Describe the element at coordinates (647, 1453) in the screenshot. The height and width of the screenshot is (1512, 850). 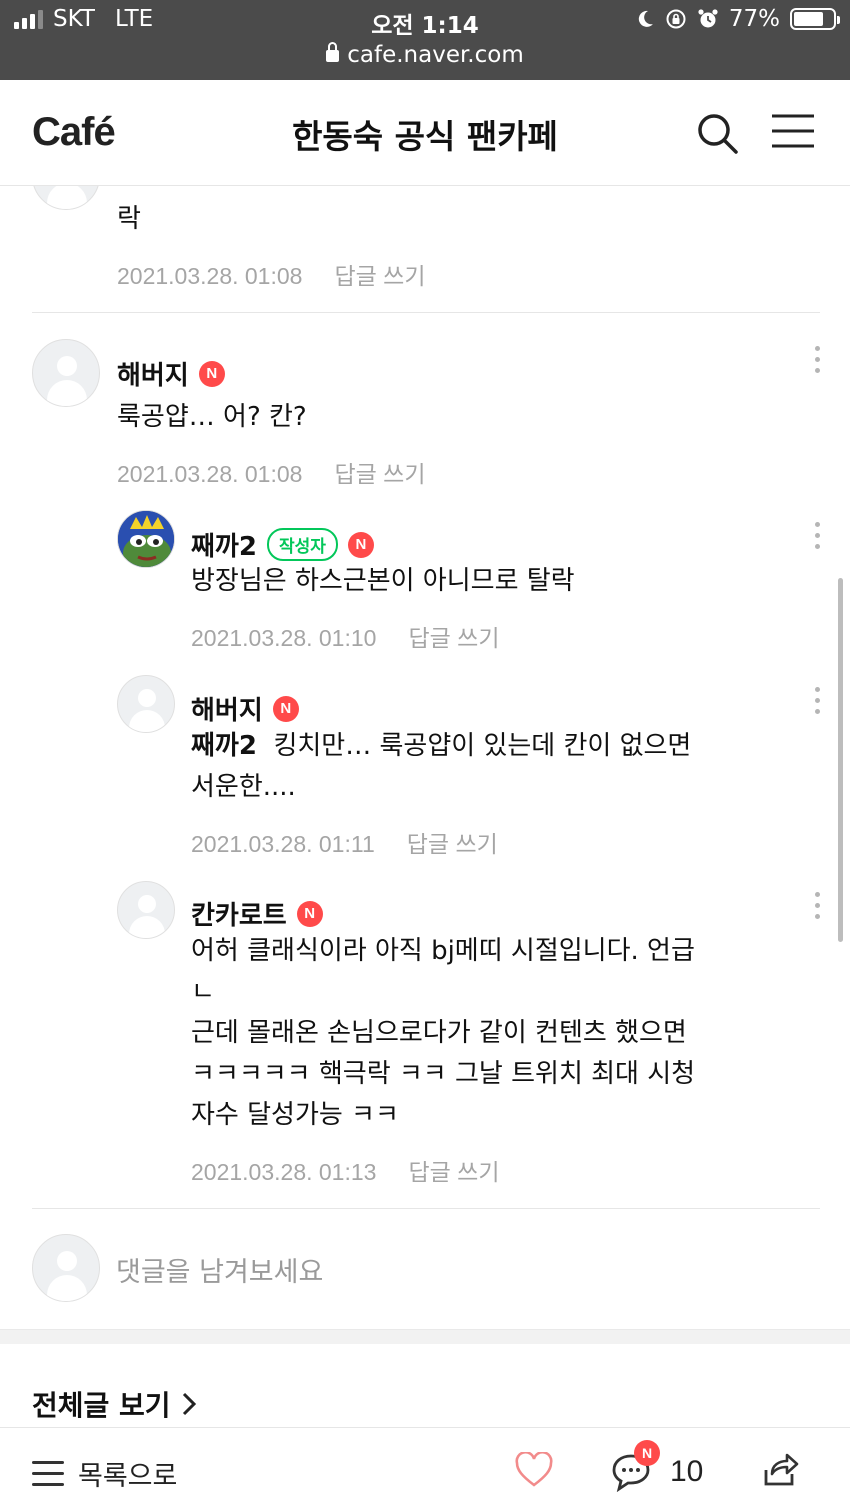
I see `comment-new-badge: N` at that location.